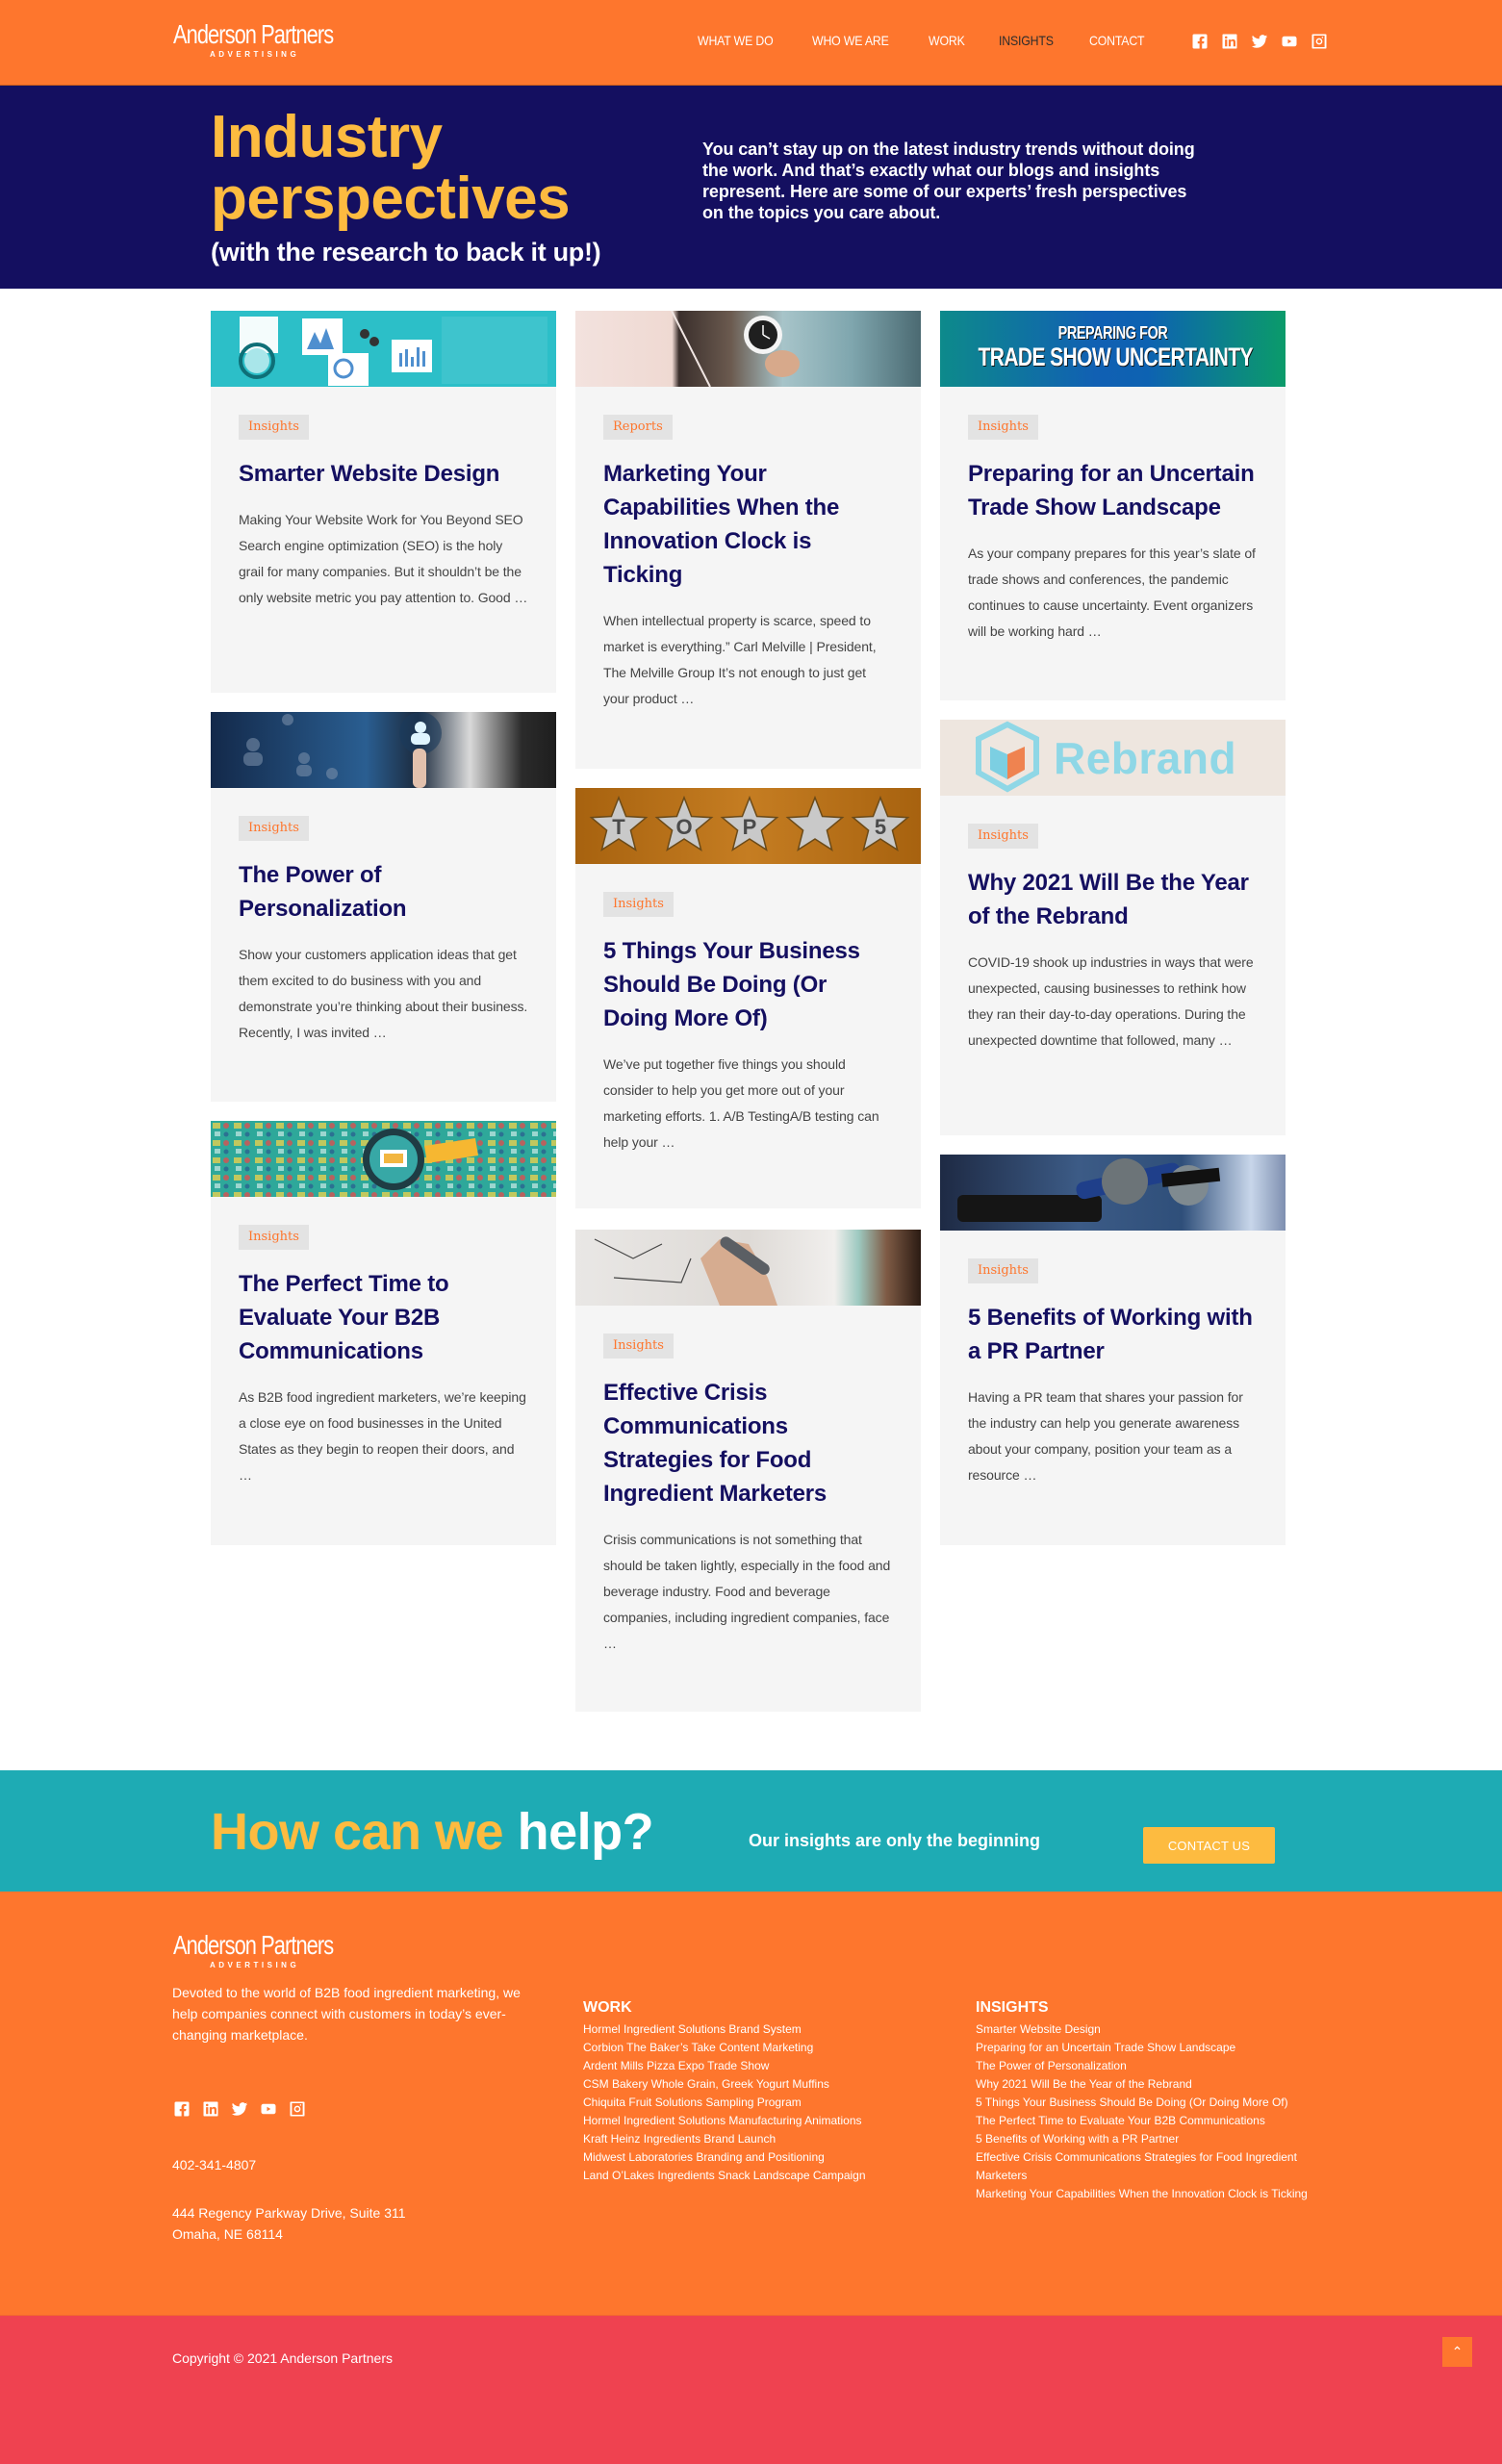  I want to click on card-title: The Power of Personalization, so click(383, 892).